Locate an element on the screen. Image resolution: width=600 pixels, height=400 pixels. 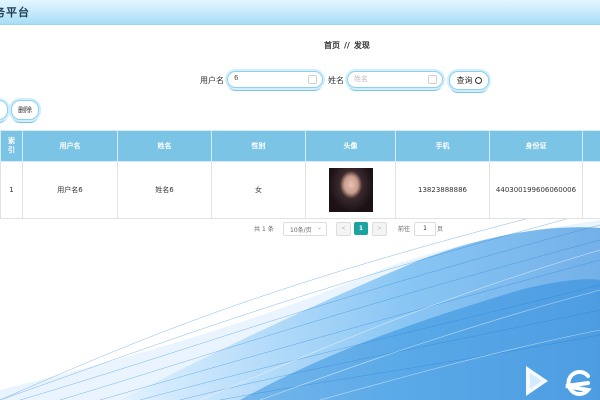
header-phone: 手机 is located at coordinates (442, 146).